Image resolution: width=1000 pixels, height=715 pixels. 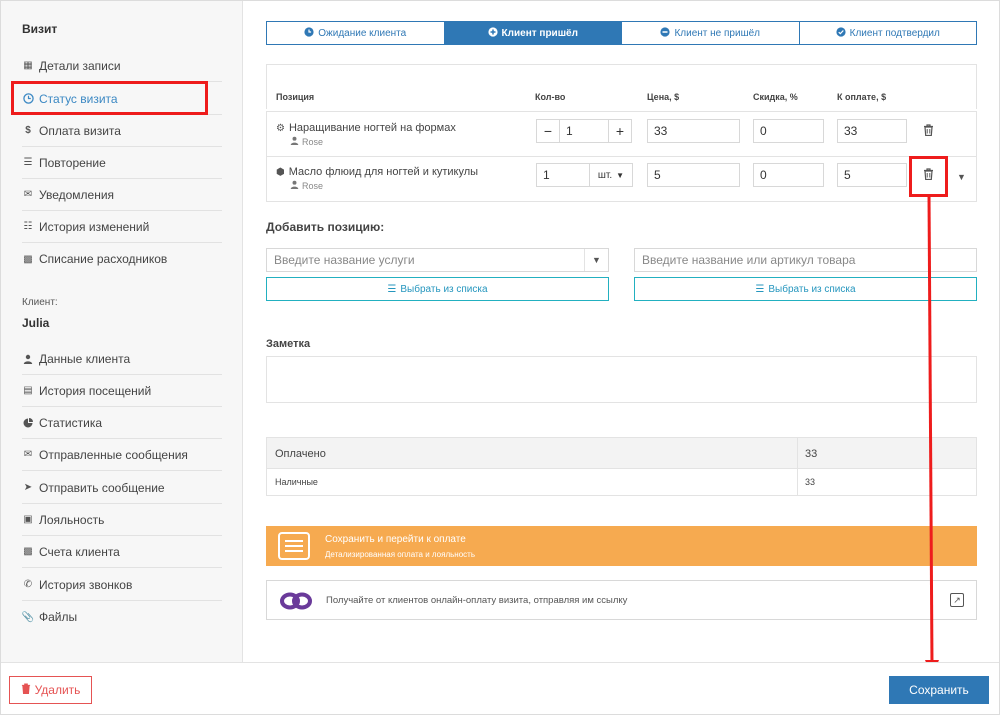 I want to click on tab-label: Клиент не пришёл, so click(x=717, y=33).